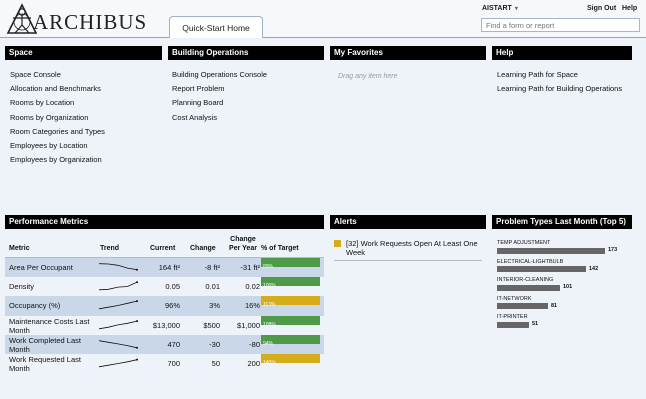 This screenshot has width=646, height=399. What do you see at coordinates (214, 306) in the screenshot?
I see `change-value: 3%` at bounding box center [214, 306].